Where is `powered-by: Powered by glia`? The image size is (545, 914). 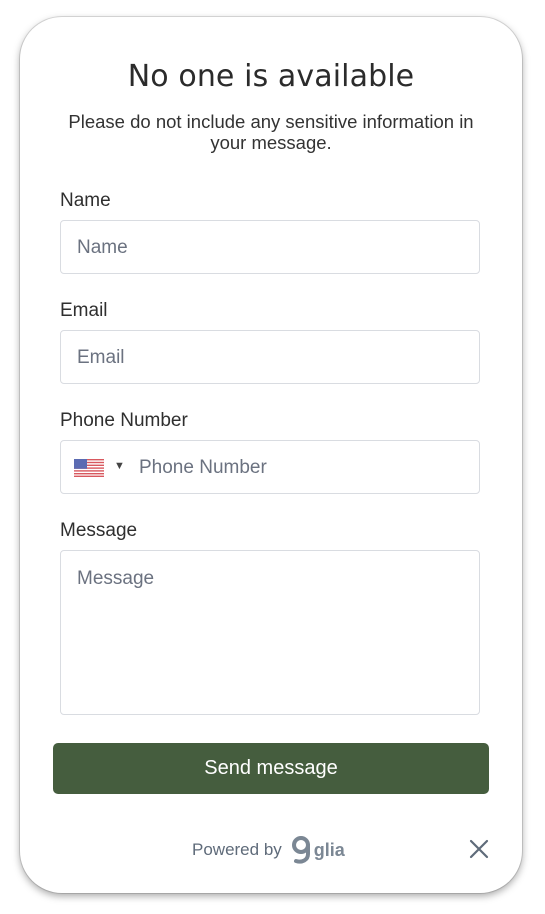 powered-by: Powered by glia is located at coordinates (268, 850).